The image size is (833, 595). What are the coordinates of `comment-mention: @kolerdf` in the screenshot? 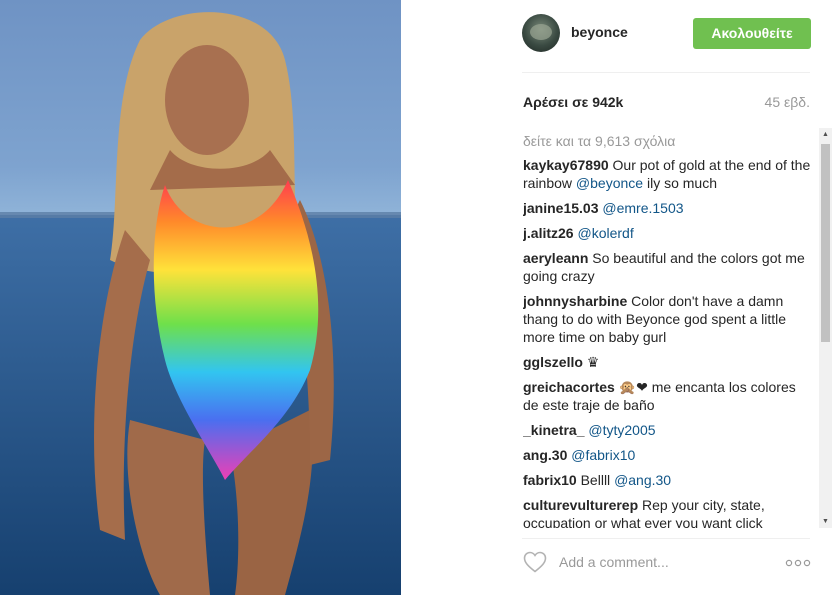 It's located at (605, 233).